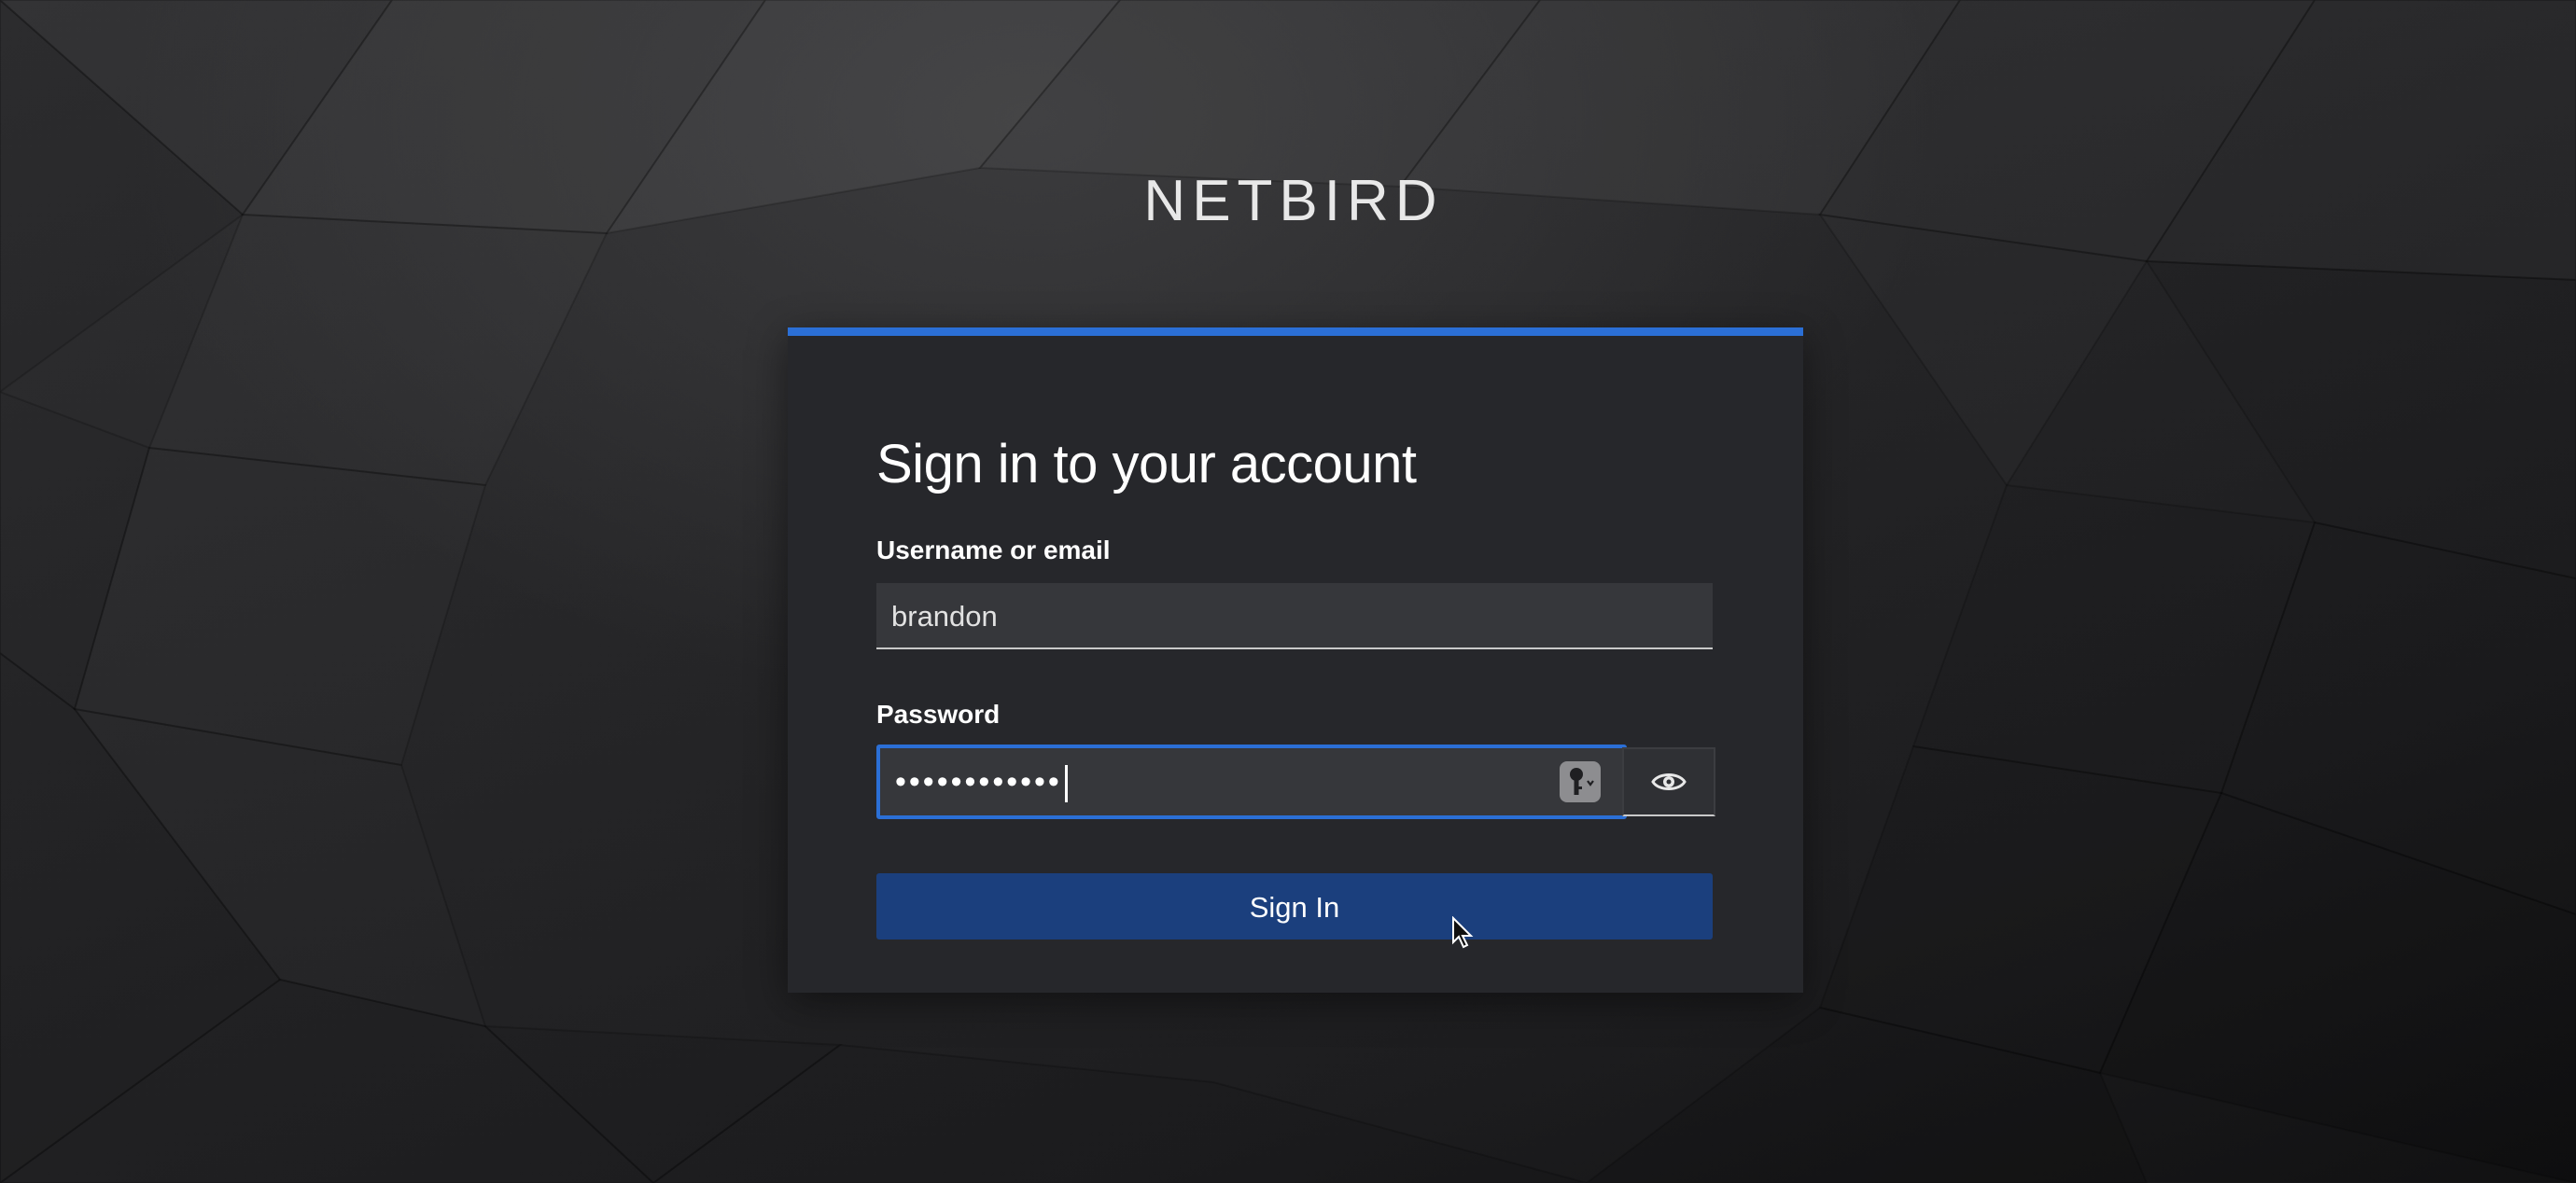  Describe the element at coordinates (1066, 784) in the screenshot. I see `text-caret` at that location.